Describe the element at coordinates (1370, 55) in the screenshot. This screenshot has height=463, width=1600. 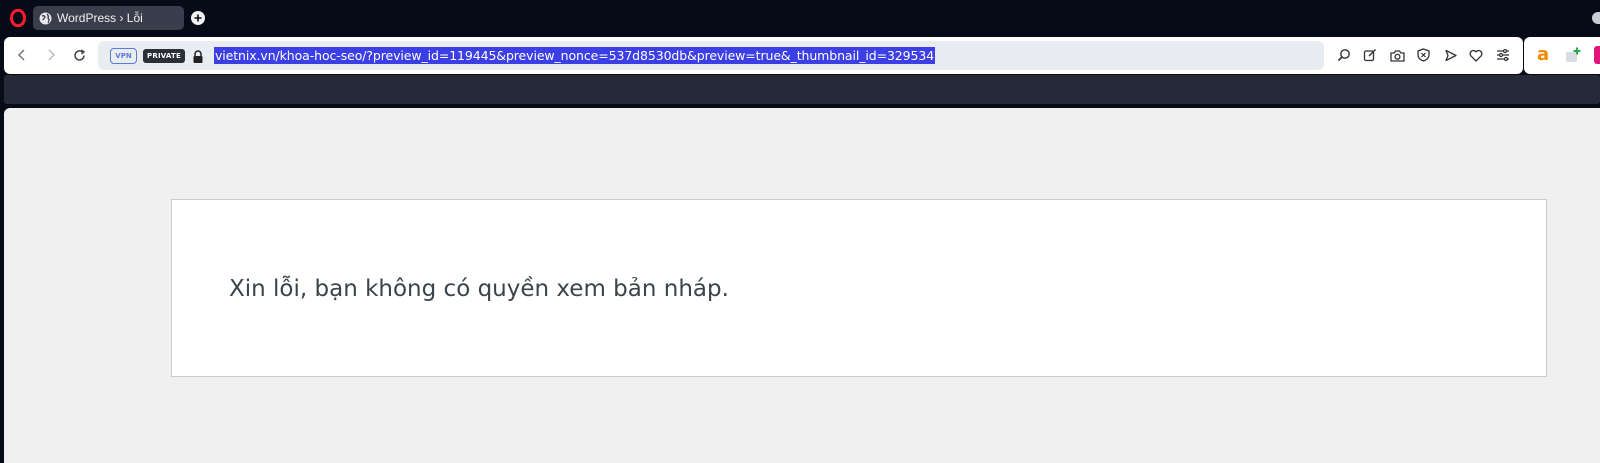
I see `edit-icon` at that location.